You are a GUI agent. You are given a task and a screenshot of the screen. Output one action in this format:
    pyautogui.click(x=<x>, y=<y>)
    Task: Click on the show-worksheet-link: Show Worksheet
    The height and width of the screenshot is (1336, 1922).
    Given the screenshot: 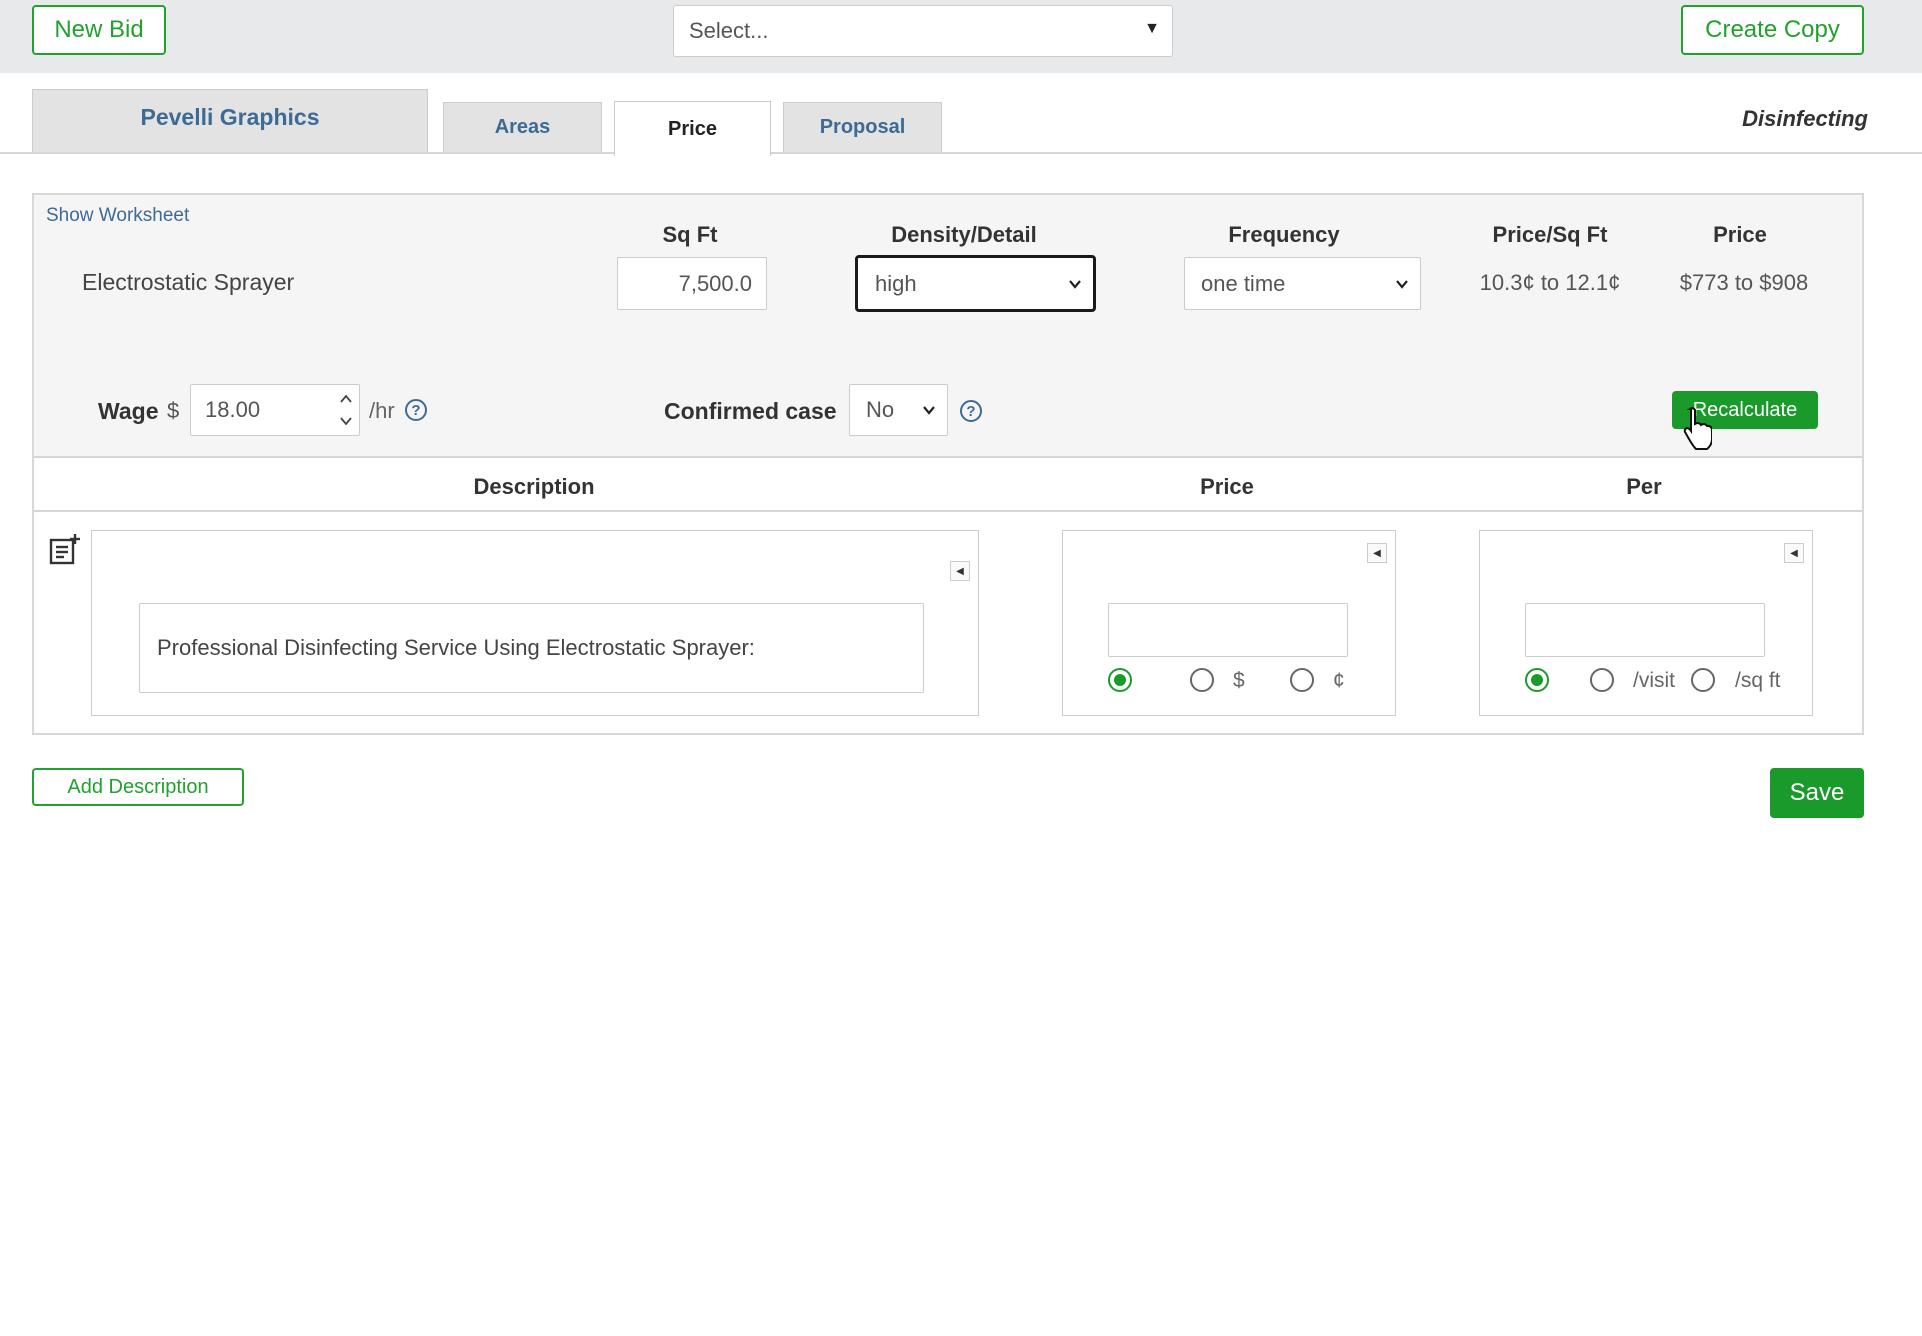 What is the action you would take?
    pyautogui.click(x=117, y=216)
    